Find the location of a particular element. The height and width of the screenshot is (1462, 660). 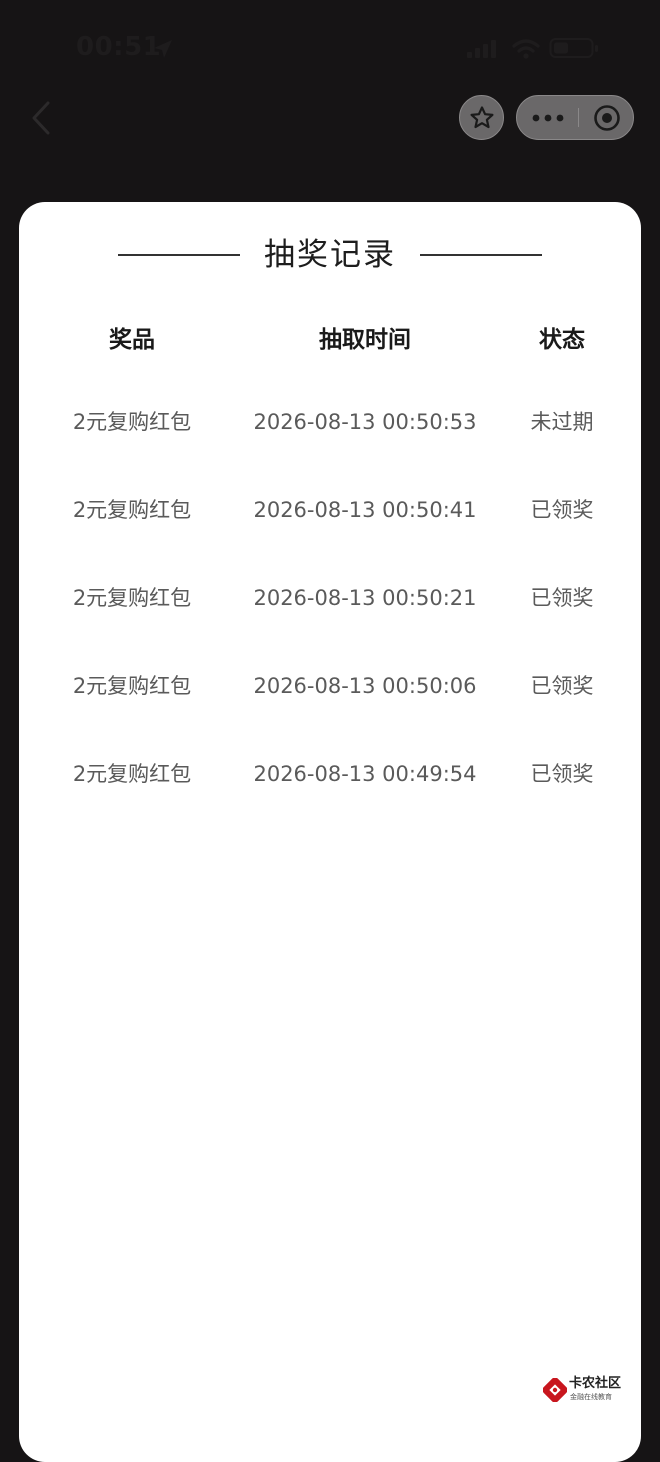

location-arrow-icon is located at coordinates (163, 49).